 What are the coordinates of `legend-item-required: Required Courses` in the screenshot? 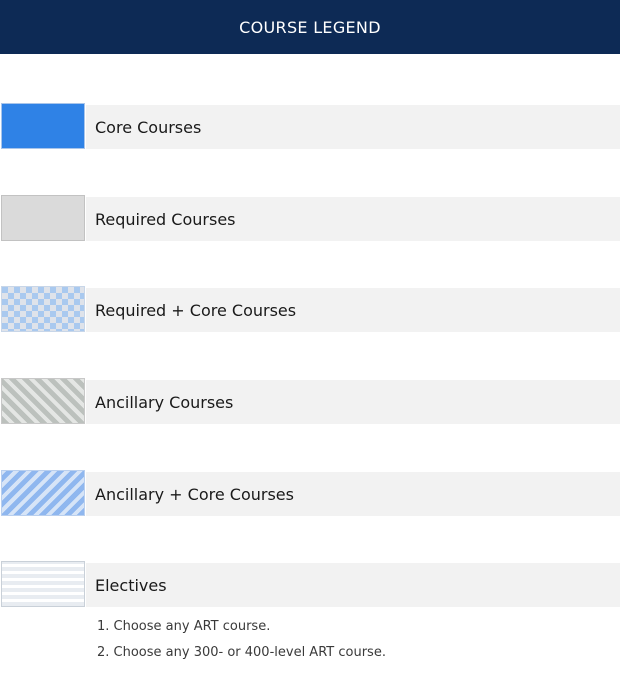 It's located at (310, 219).